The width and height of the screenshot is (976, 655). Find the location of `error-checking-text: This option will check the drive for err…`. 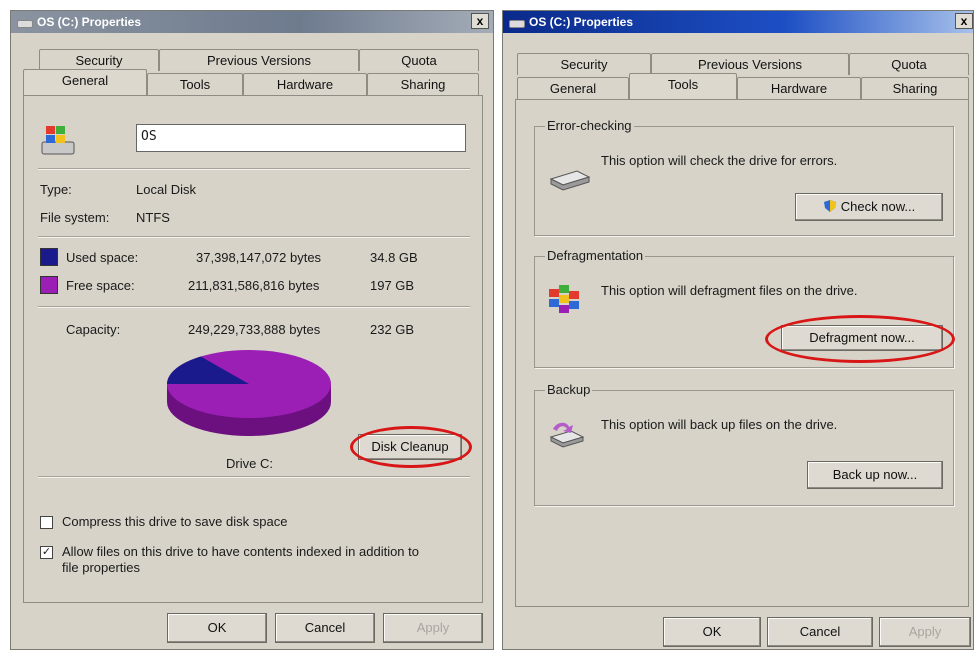

error-checking-text: This option will check the drive for err… is located at coordinates (719, 160).